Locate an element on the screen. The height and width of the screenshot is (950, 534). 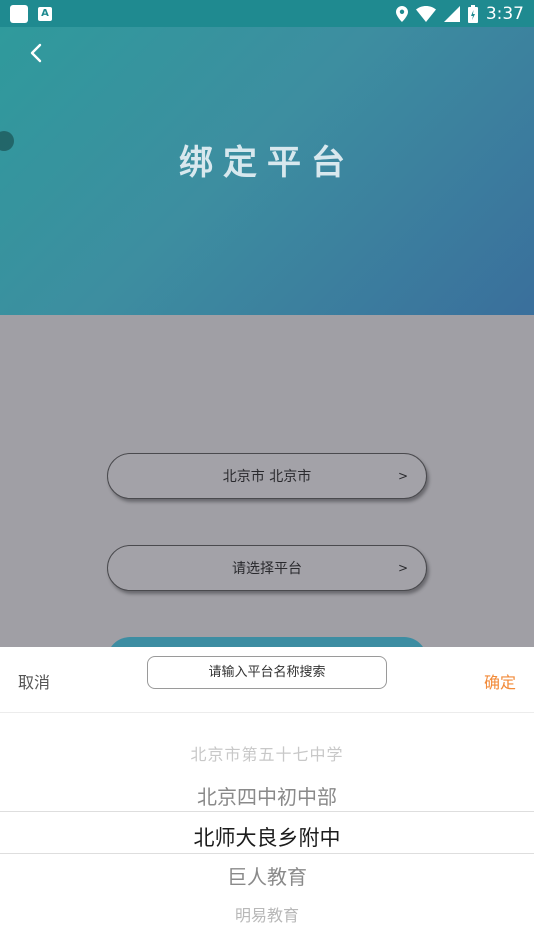
status-time: 3:37 is located at coordinates (504, 13).